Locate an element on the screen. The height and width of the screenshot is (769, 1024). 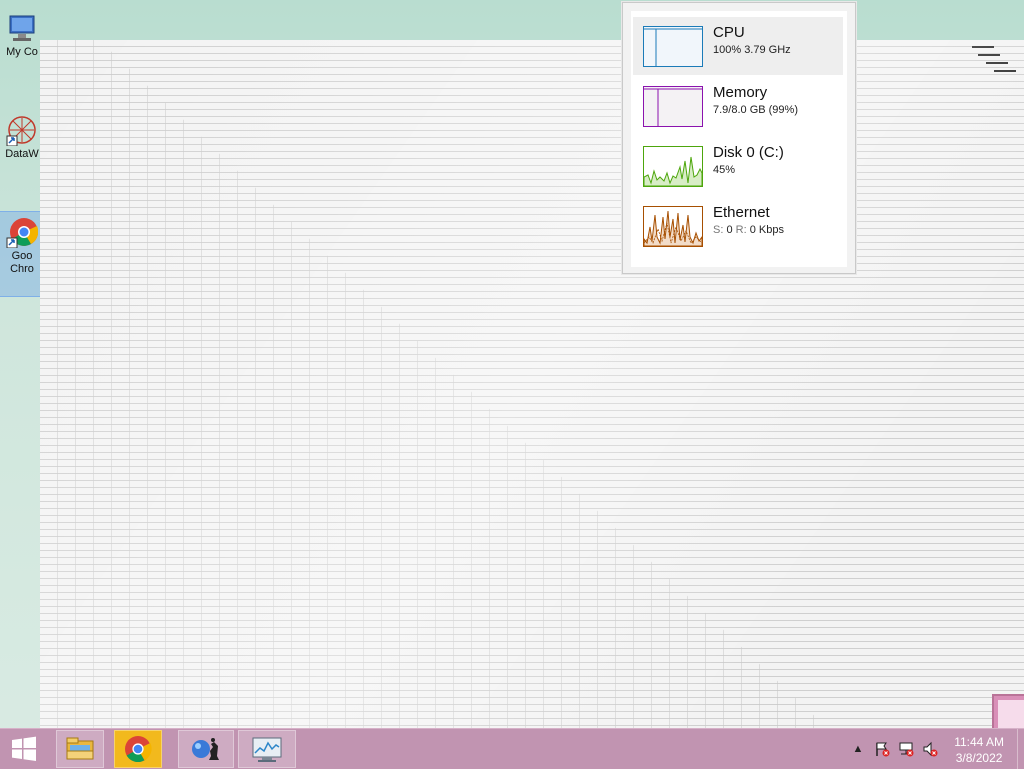
memory-graph is located at coordinates (673, 106).